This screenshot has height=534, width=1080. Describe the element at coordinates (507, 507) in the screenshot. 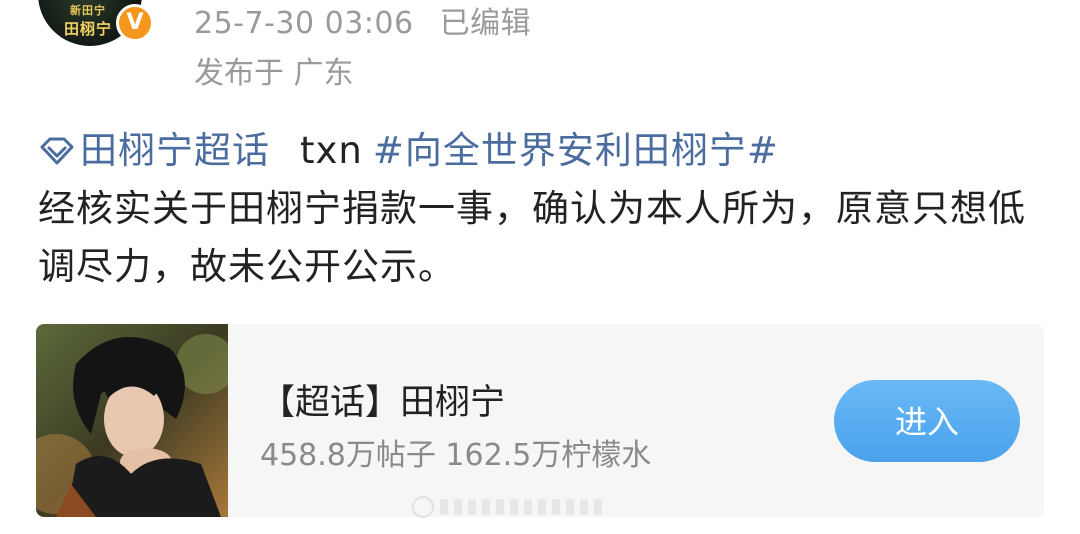

I see `weibo-watermark` at that location.